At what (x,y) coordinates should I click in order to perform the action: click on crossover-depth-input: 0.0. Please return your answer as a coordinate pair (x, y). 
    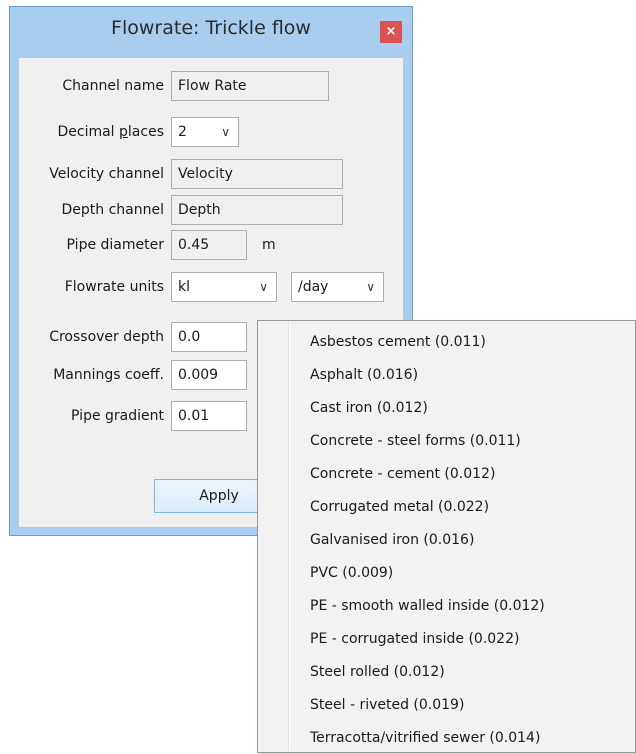
    Looking at the image, I should click on (209, 337).